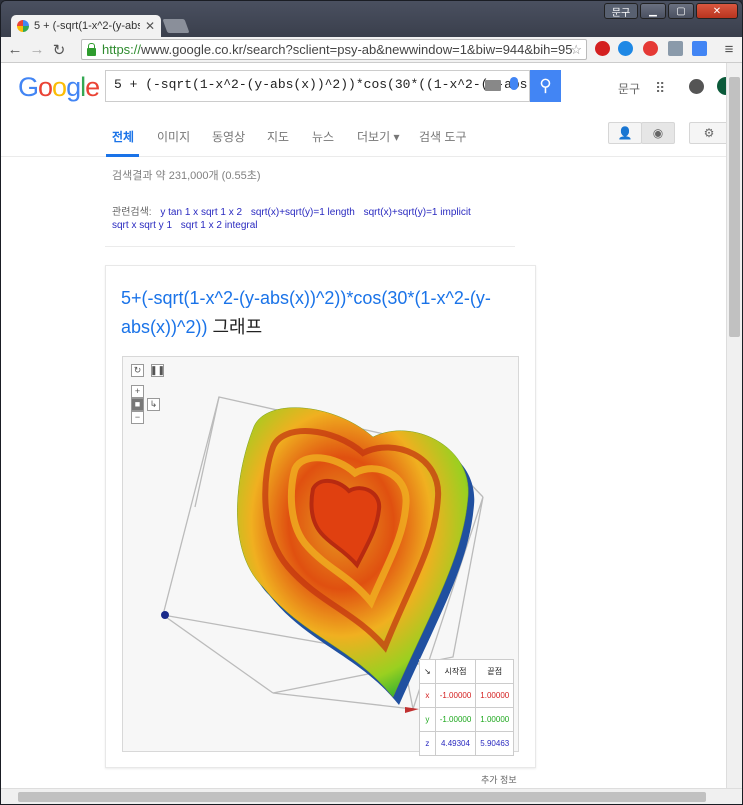 The width and height of the screenshot is (743, 805). What do you see at coordinates (427, 671) in the screenshot?
I see `table-corner-icon: ↘` at bounding box center [427, 671].